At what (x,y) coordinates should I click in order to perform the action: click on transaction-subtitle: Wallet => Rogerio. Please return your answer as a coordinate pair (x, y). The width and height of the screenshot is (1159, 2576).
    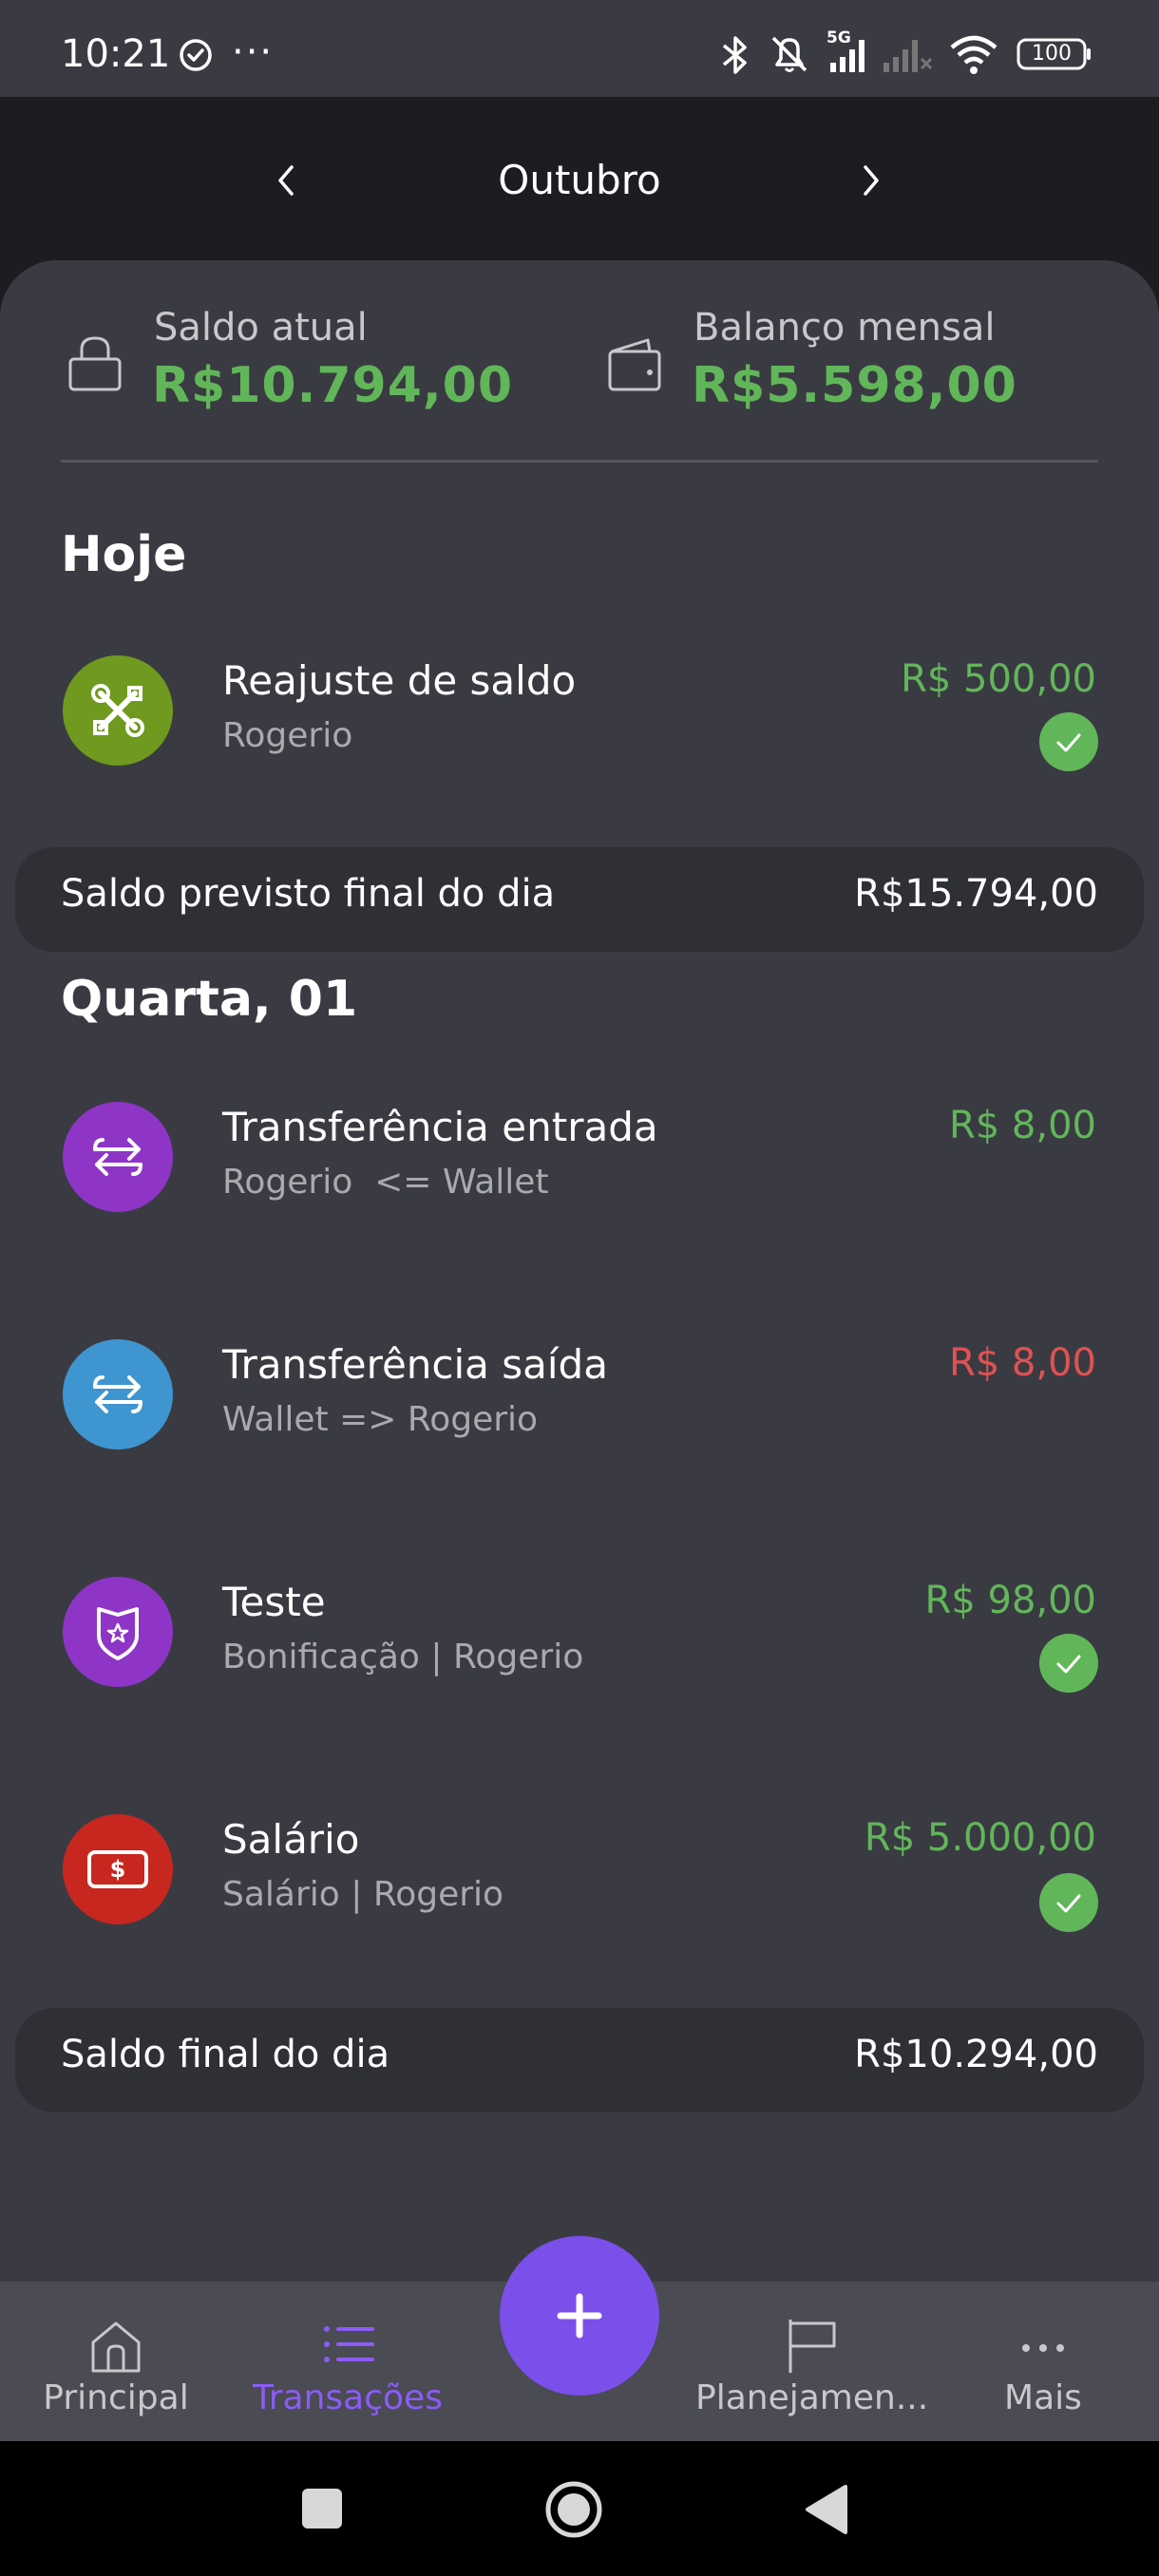
    Looking at the image, I should click on (380, 1419).